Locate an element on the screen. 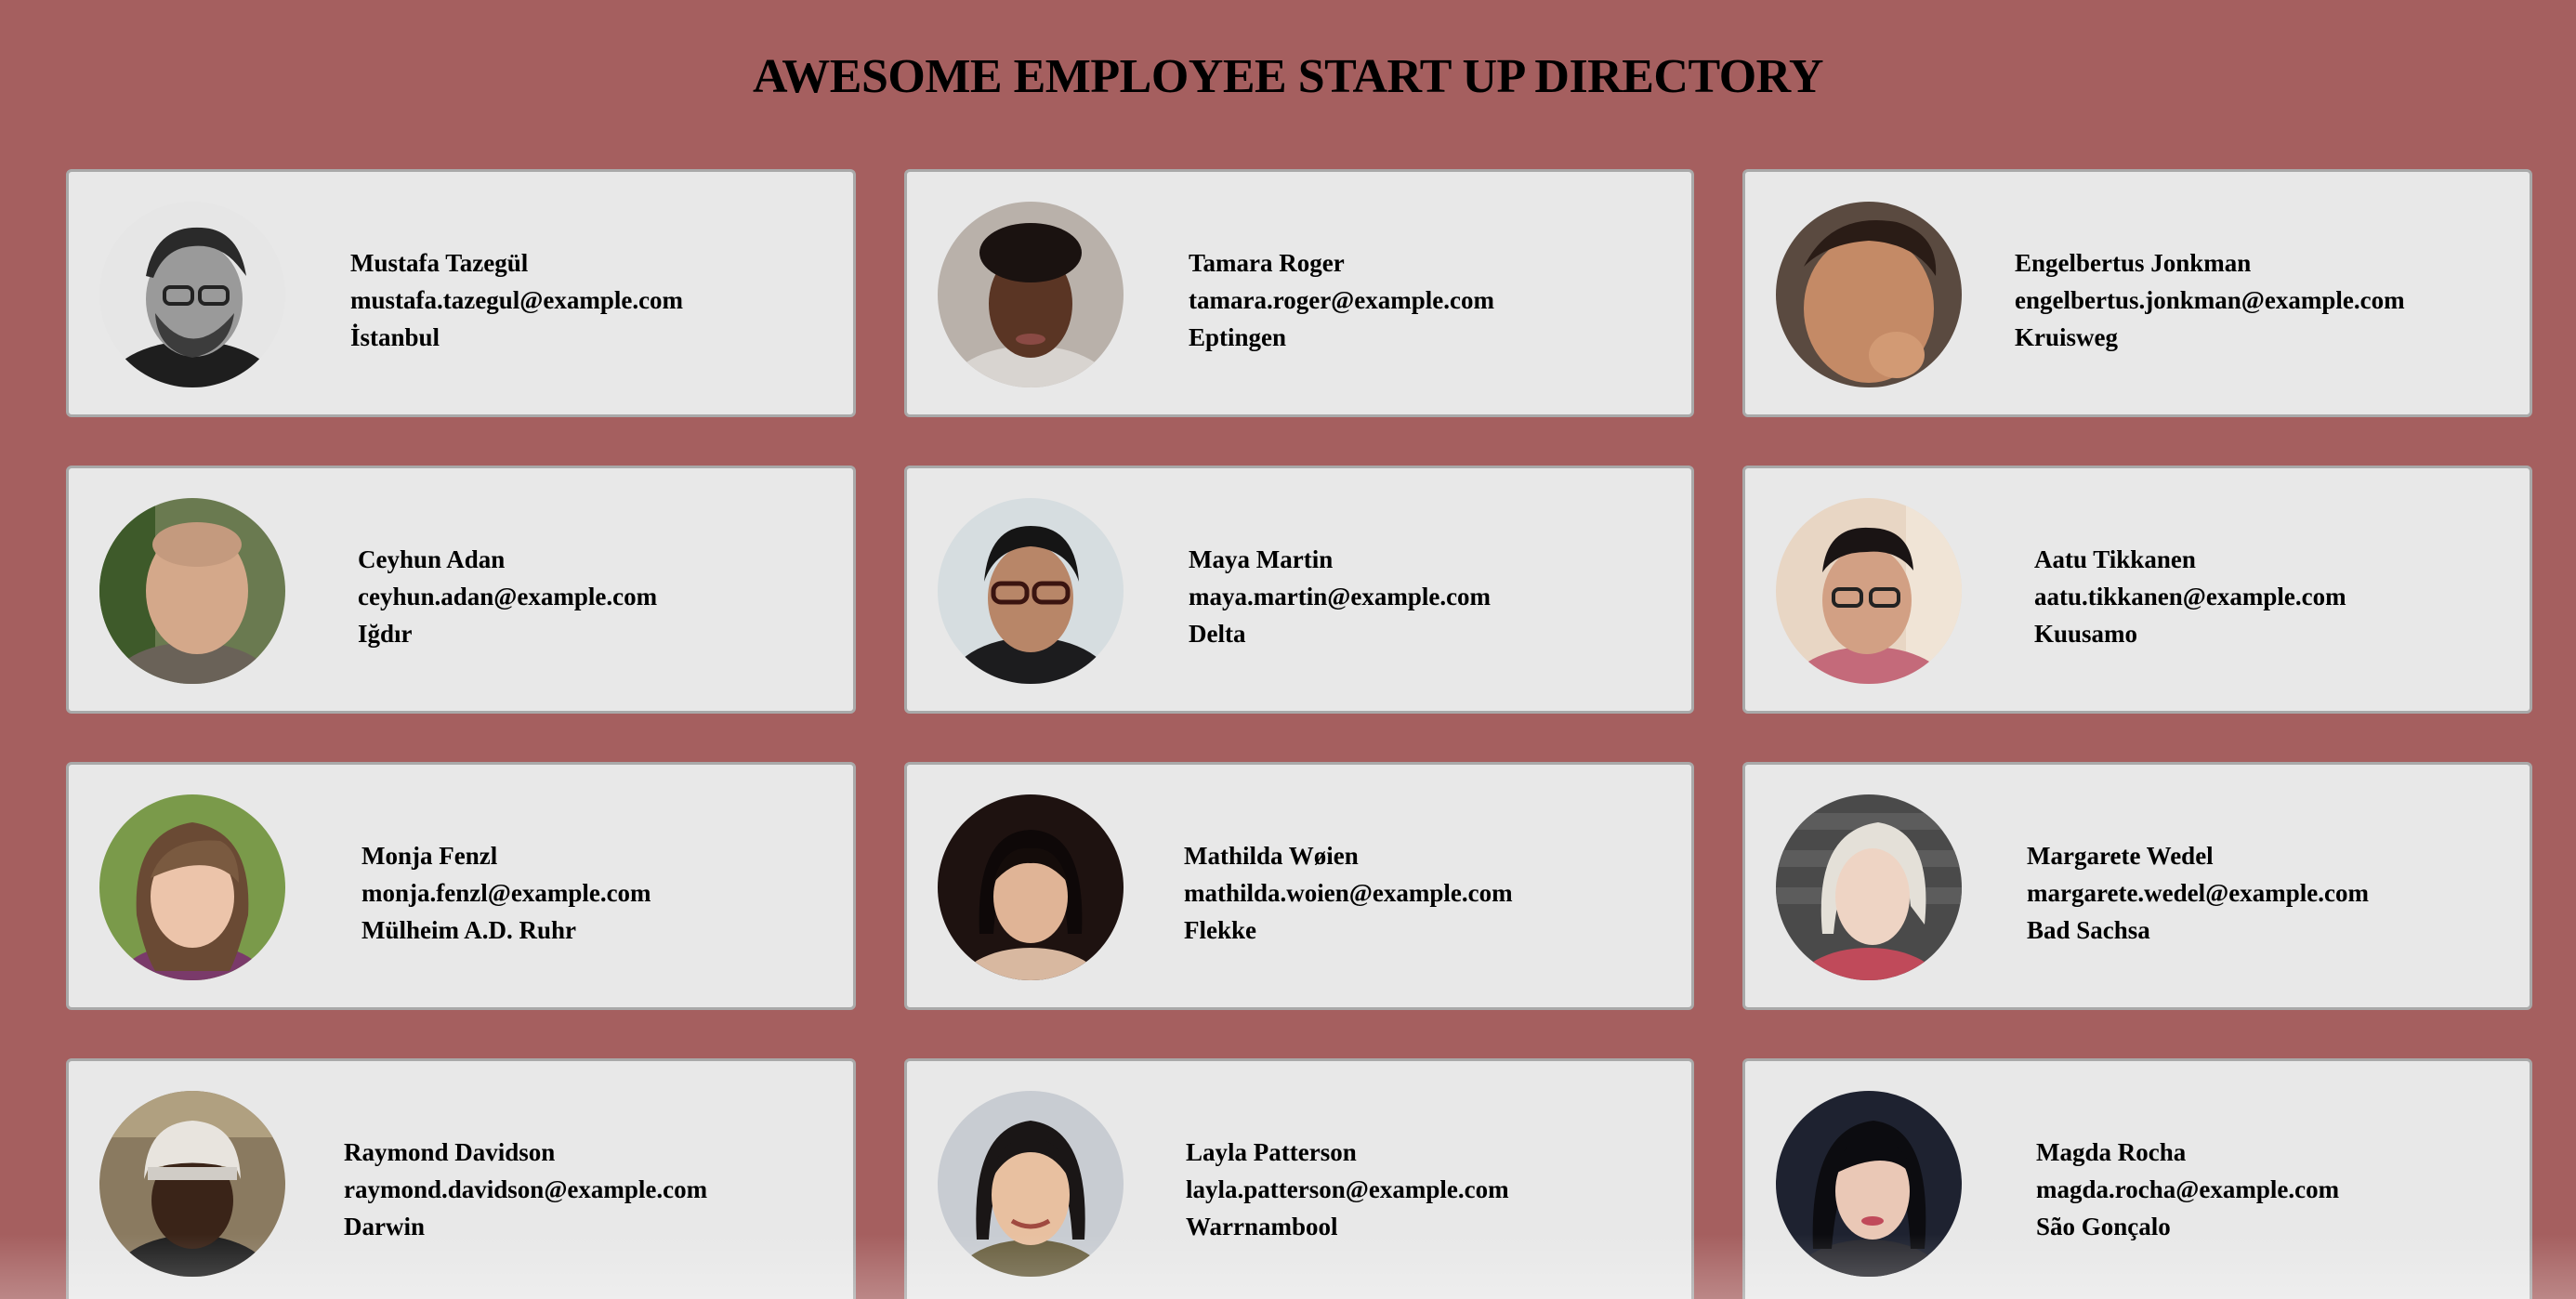 Image resolution: width=2576 pixels, height=1299 pixels. employee-email: raymond.davidson@example.com is located at coordinates (526, 1189).